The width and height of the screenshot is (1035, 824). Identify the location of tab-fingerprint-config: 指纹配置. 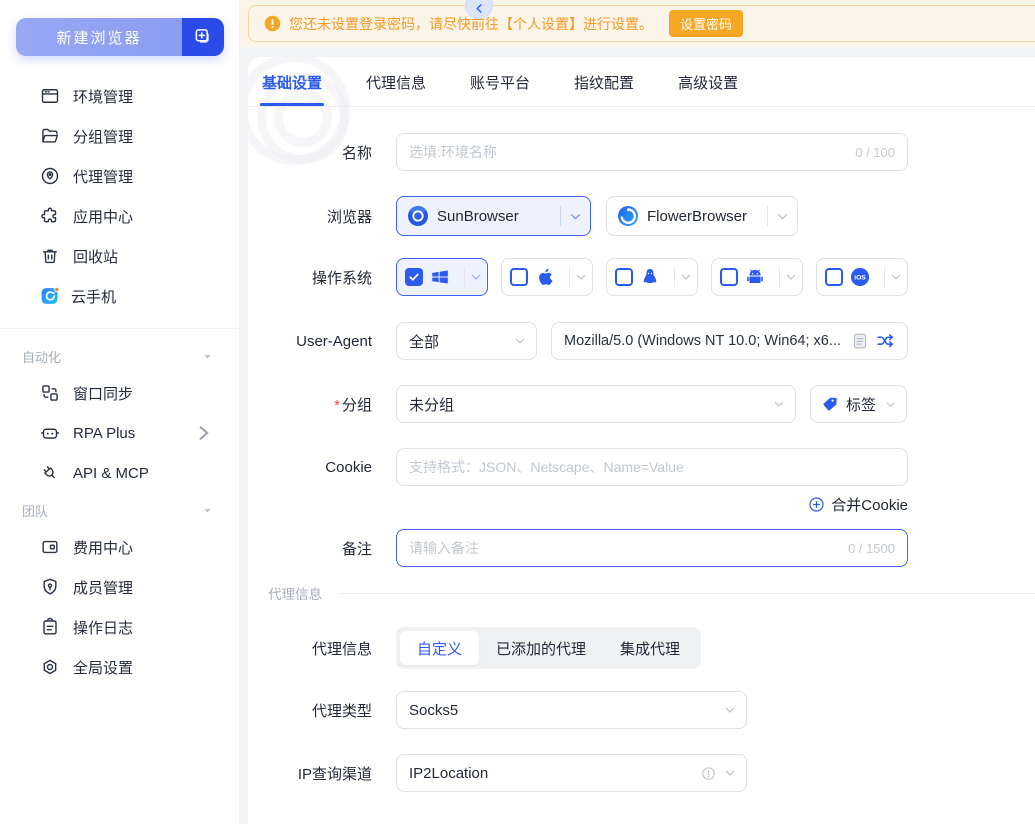
(604, 89).